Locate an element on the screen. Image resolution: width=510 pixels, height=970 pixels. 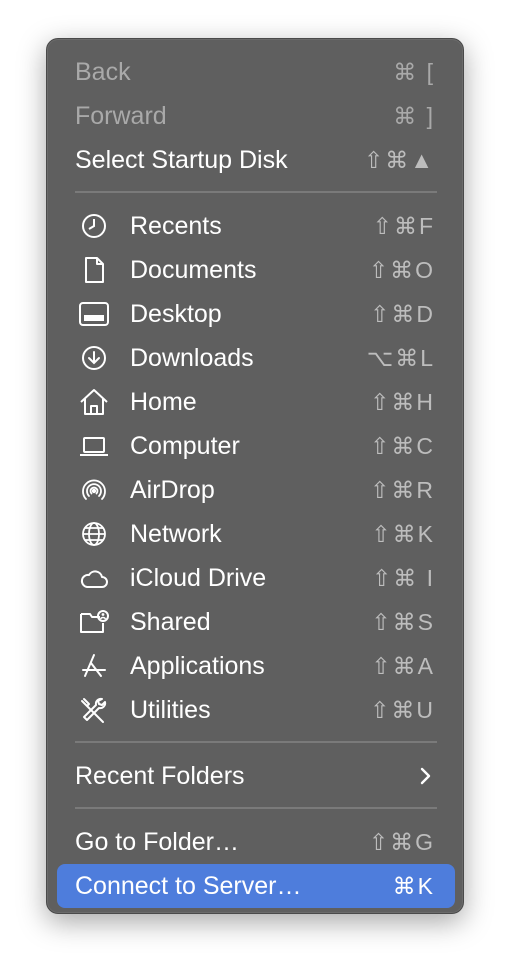
menu-item-back: Back ⌘ [ is located at coordinates (256, 72).